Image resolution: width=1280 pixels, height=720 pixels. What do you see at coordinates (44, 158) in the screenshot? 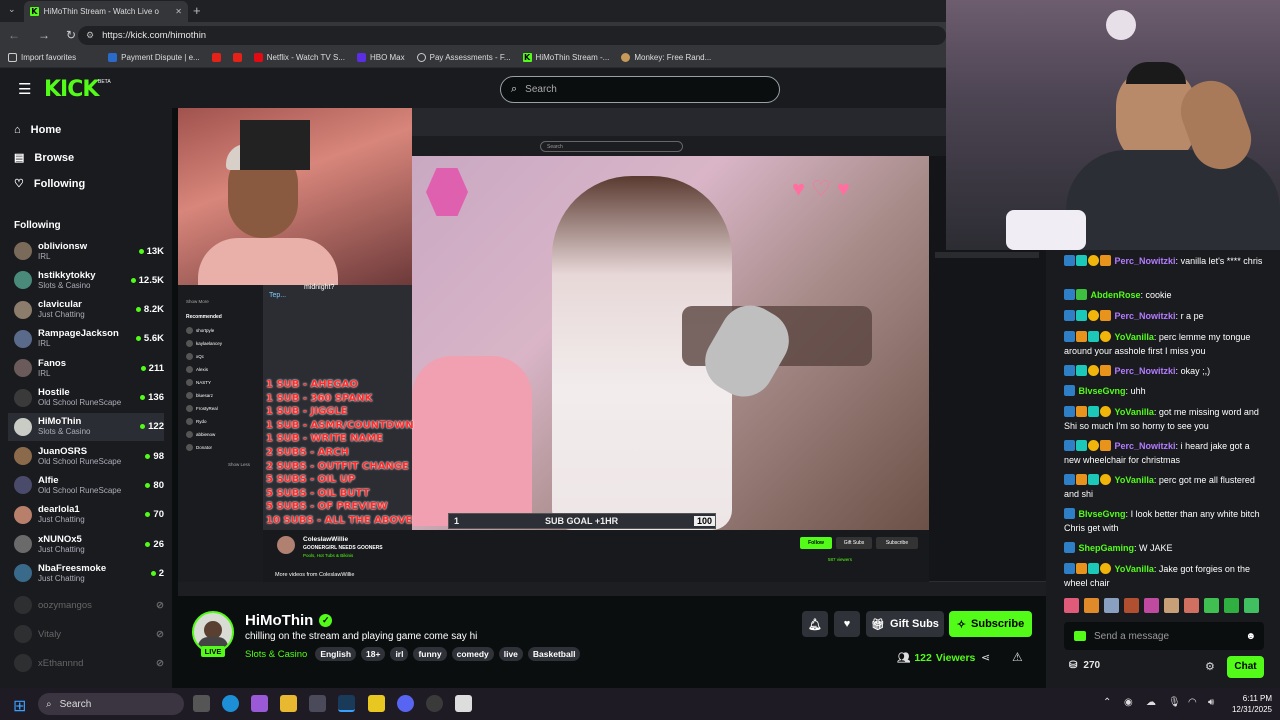
I see `nav-browse: ▤ Browse` at bounding box center [44, 158].